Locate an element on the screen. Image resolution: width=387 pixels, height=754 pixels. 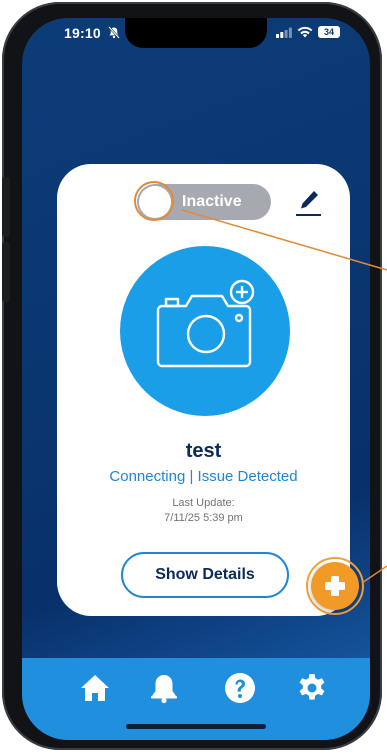
last-update: Last Update: 7/11/25 5:39 pm is located at coordinates (203, 511).